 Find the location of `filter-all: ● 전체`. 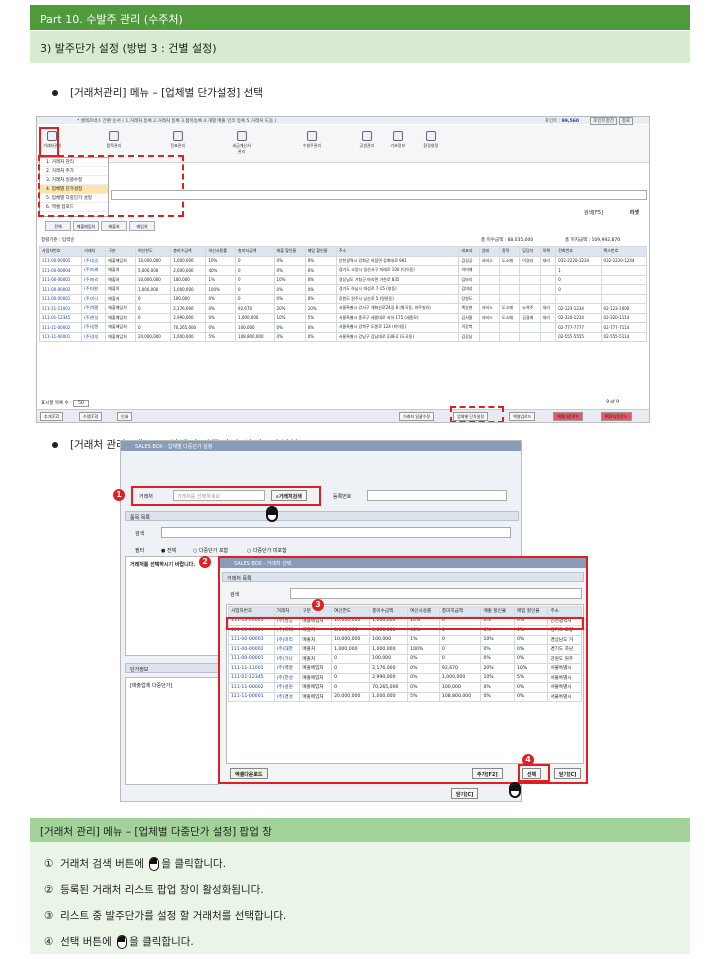

filter-all: ● 전체 is located at coordinates (168, 550).